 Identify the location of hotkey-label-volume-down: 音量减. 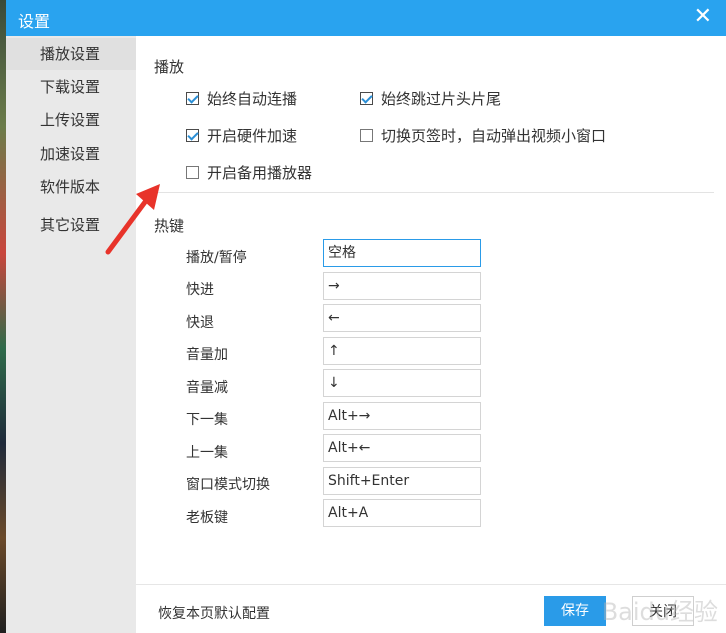
(207, 388).